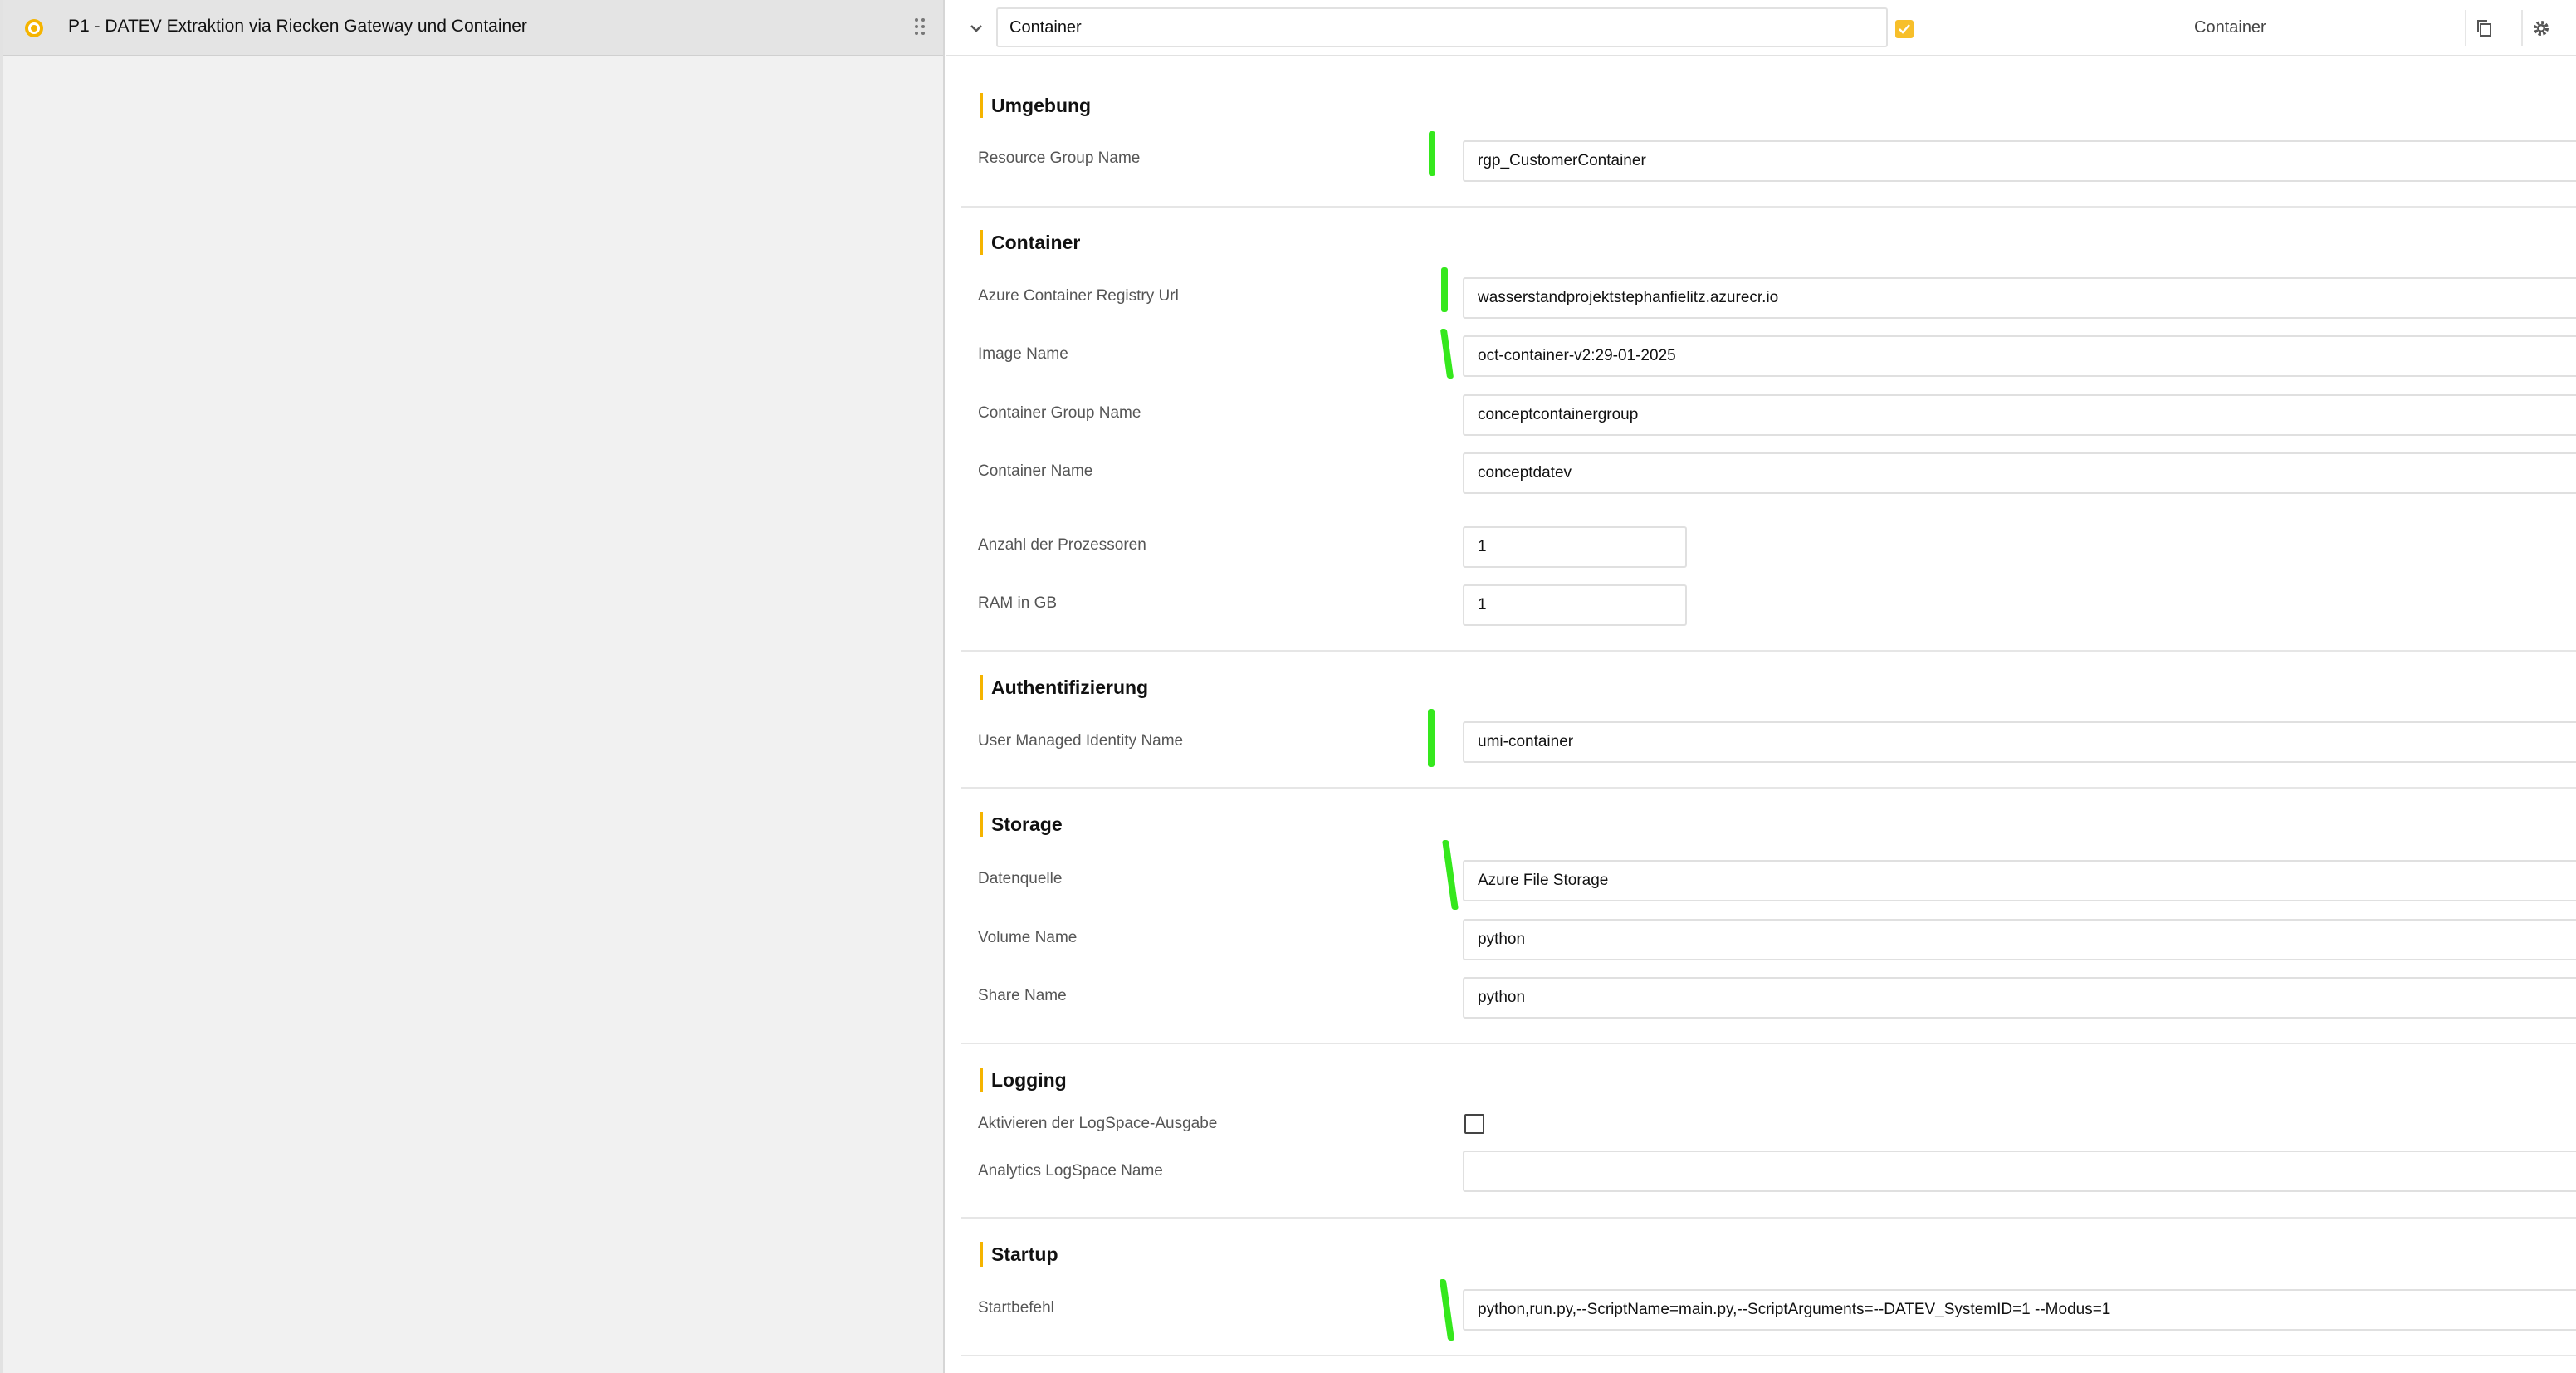  I want to click on image-name-input, so click(2019, 356).